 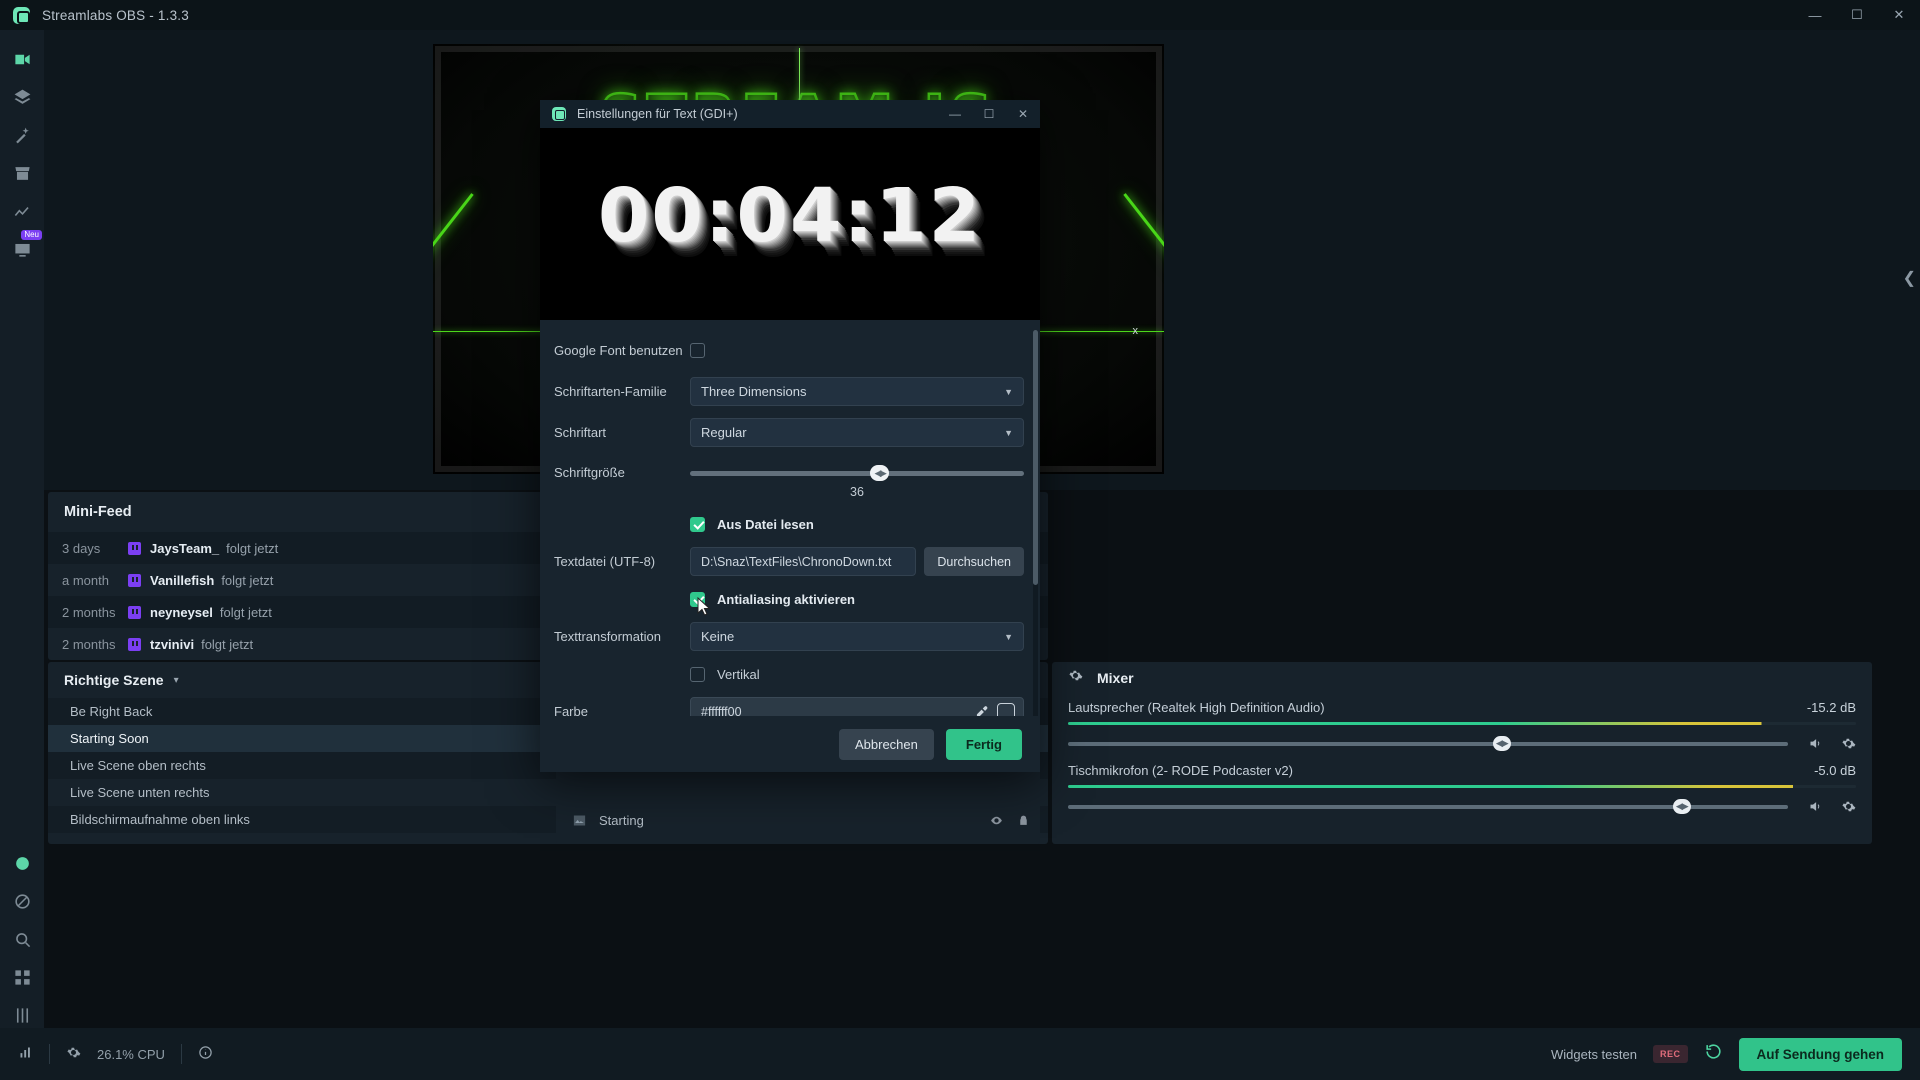 I want to click on dialog-scrollbar, so click(x=1035, y=523).